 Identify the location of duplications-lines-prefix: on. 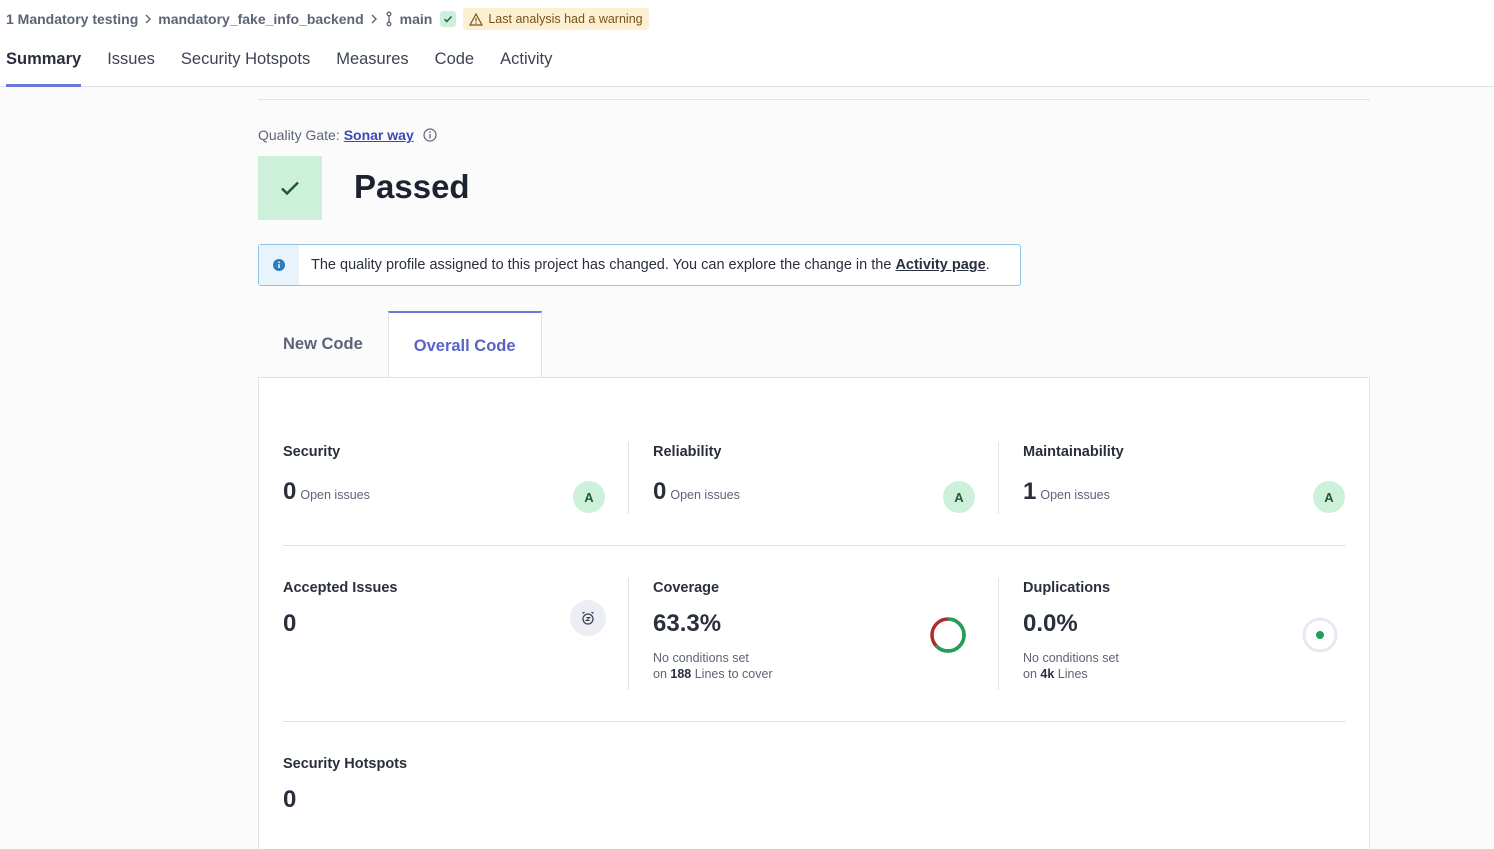
(1030, 674).